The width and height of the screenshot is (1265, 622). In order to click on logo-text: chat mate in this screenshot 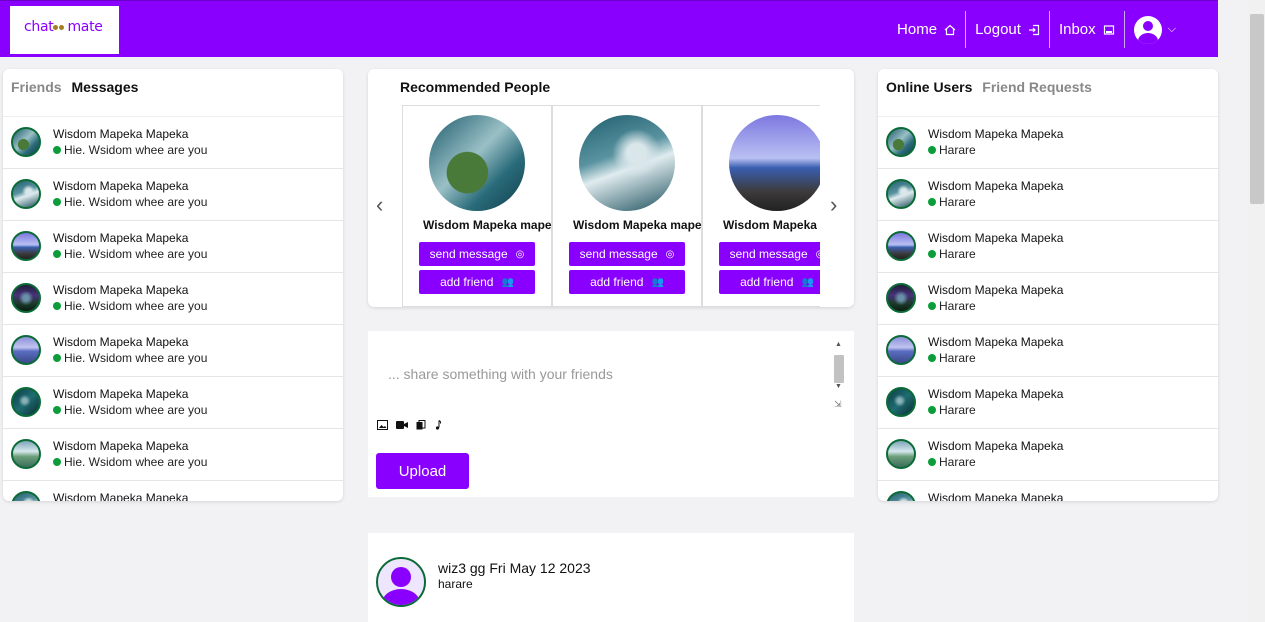, I will do `click(63, 27)`.